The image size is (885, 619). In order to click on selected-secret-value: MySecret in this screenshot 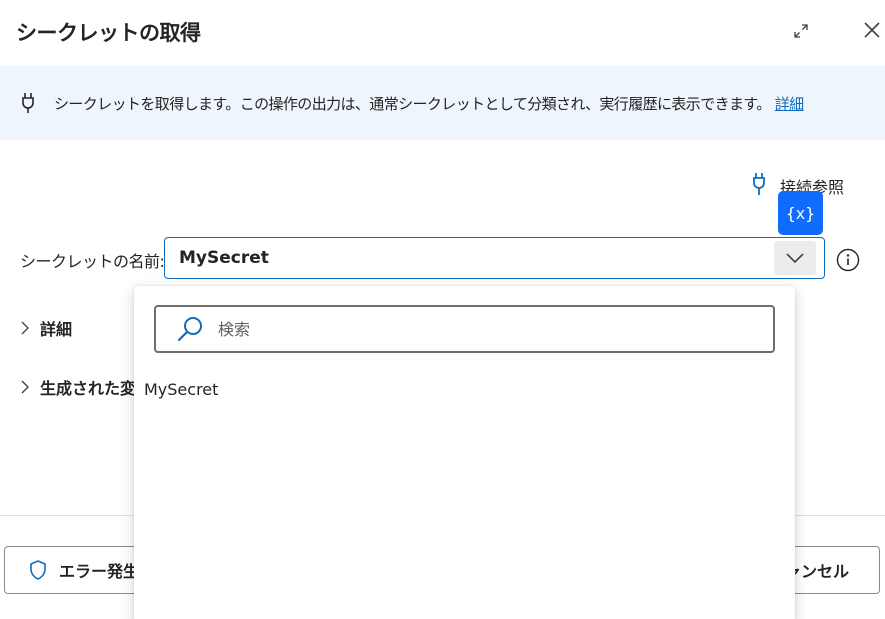, I will do `click(224, 258)`.